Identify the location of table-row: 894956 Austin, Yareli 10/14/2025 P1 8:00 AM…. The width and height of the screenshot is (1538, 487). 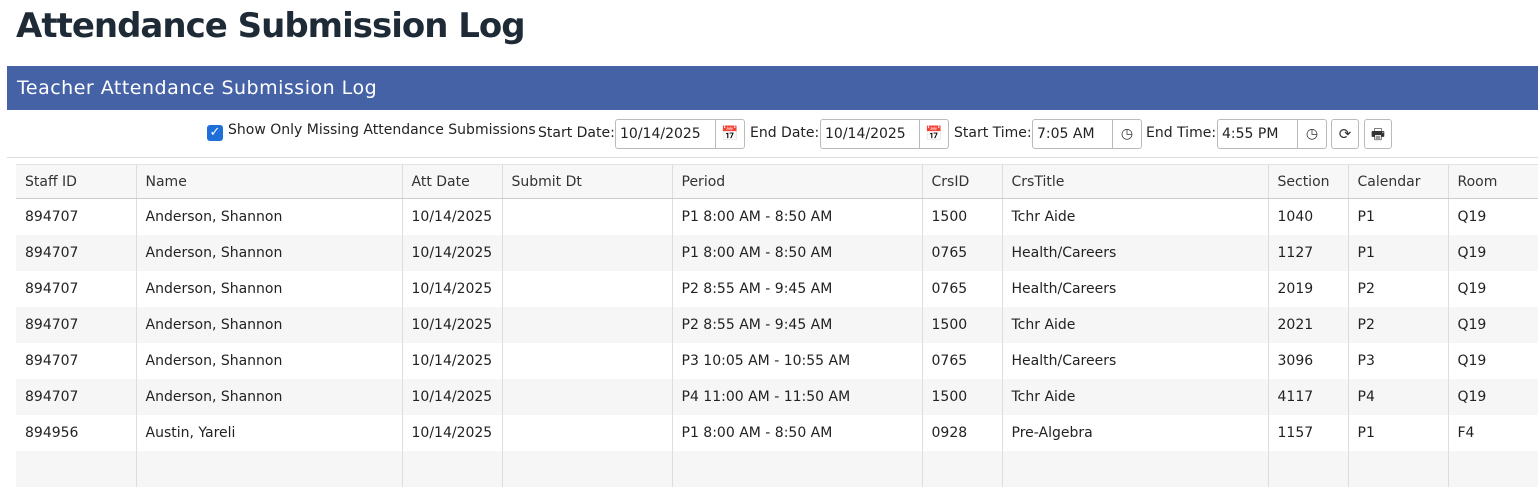
(777, 433).